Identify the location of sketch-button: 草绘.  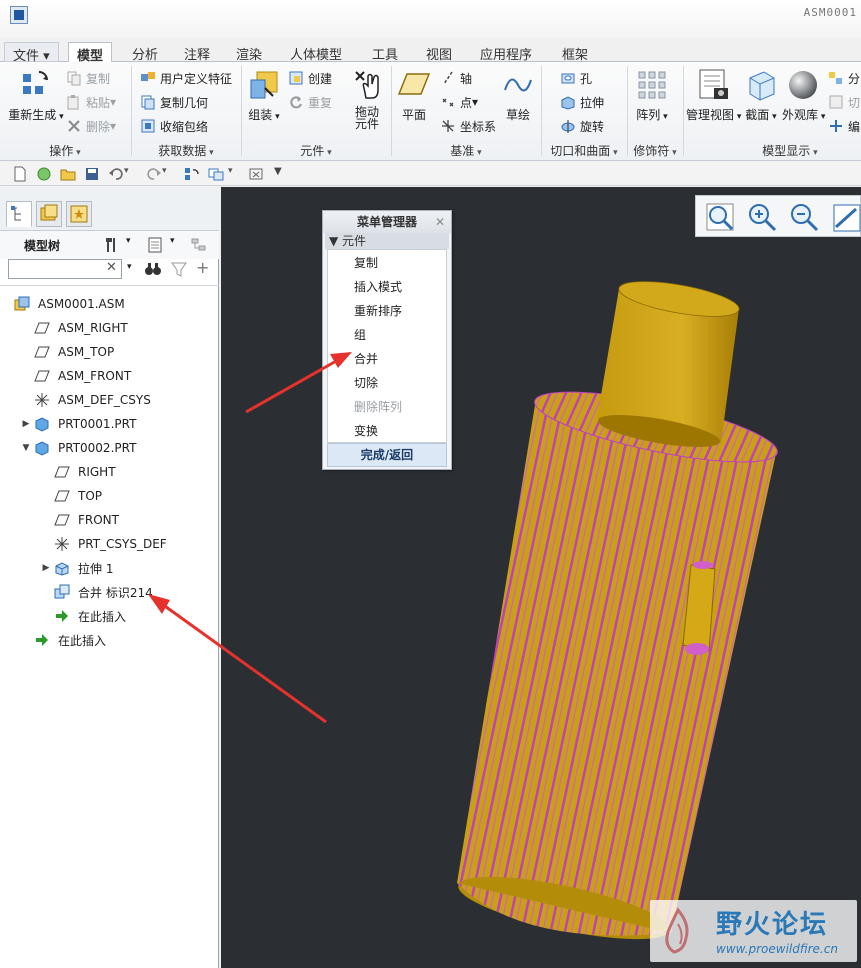
(518, 95).